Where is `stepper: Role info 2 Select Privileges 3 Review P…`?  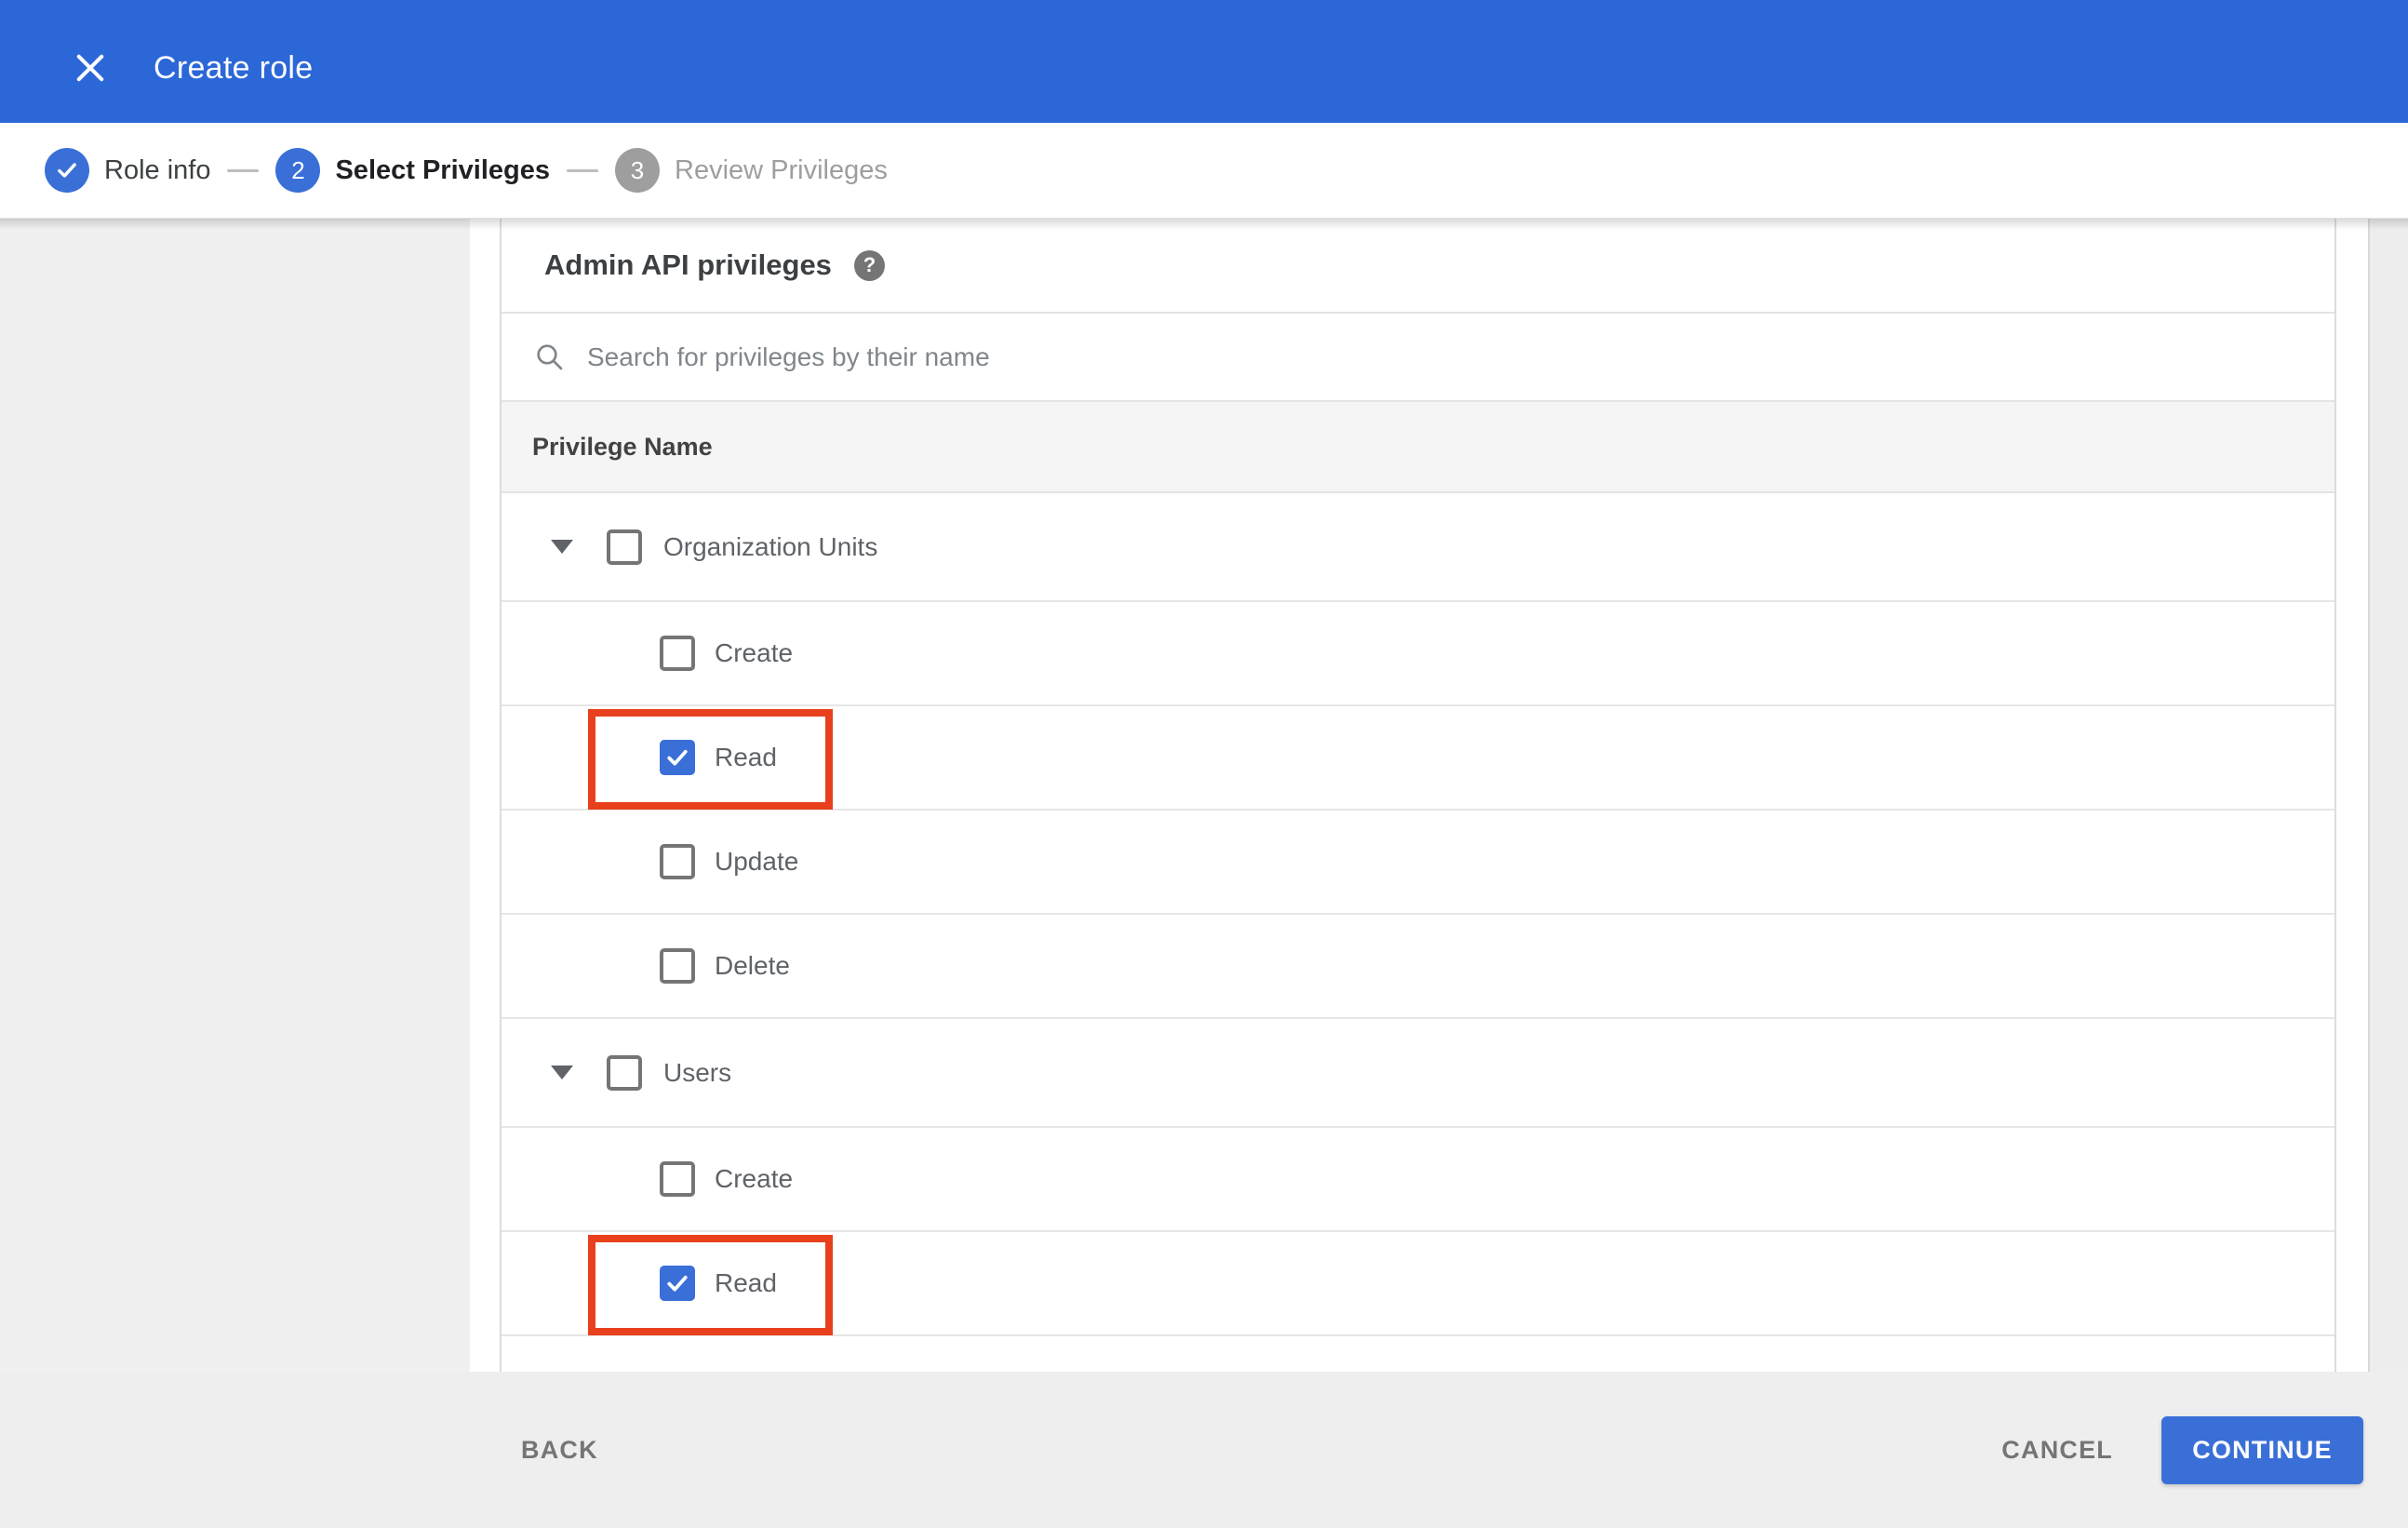 stepper: Role info 2 Select Privileges 3 Review P… is located at coordinates (1204, 171).